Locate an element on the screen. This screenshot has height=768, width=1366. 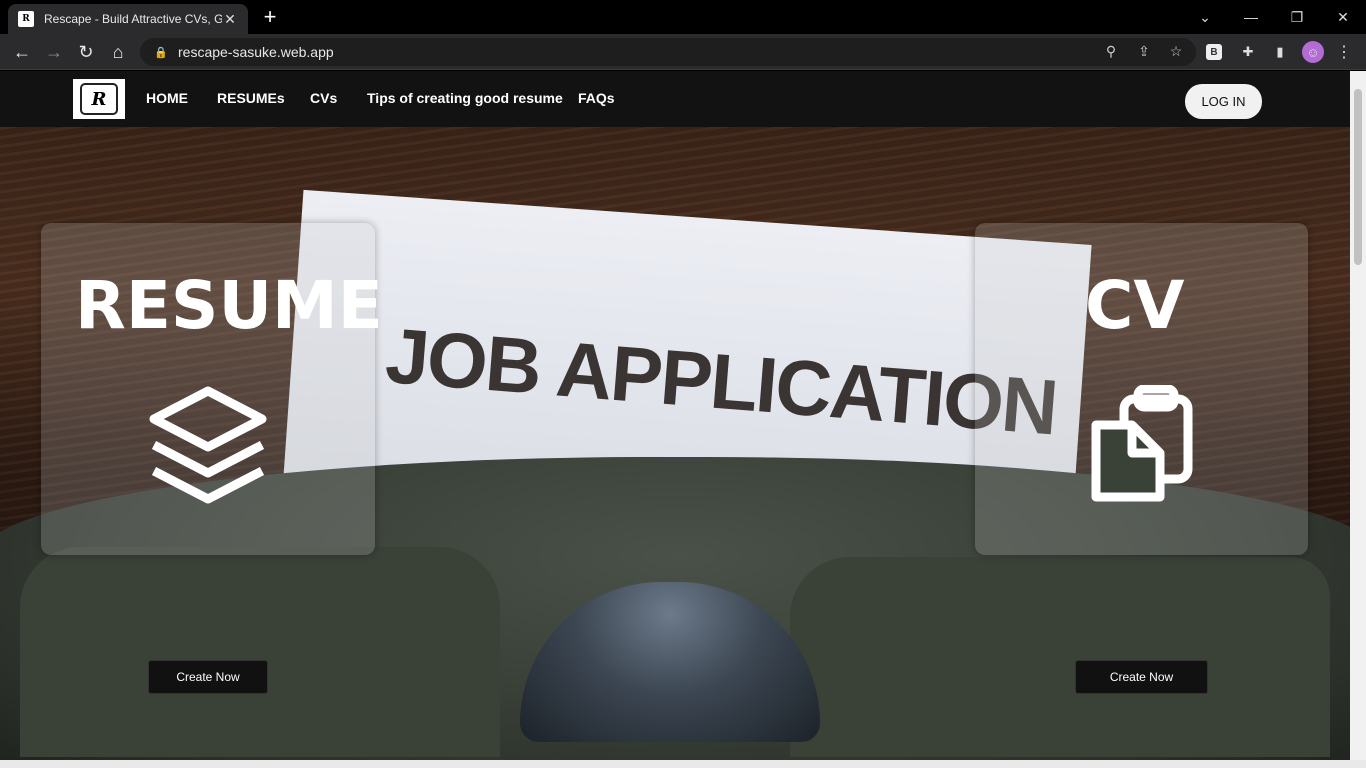
typewriter-left-panel is located at coordinates (260, 652).